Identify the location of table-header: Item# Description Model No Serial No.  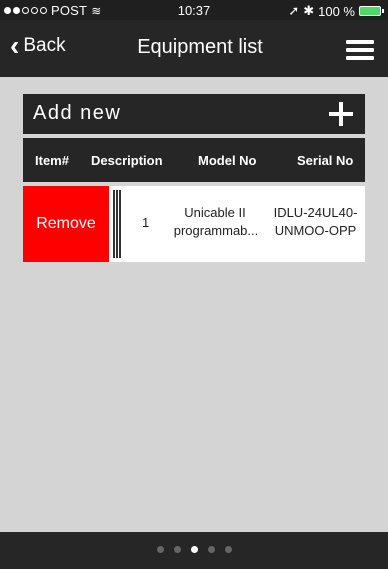
(194, 160).